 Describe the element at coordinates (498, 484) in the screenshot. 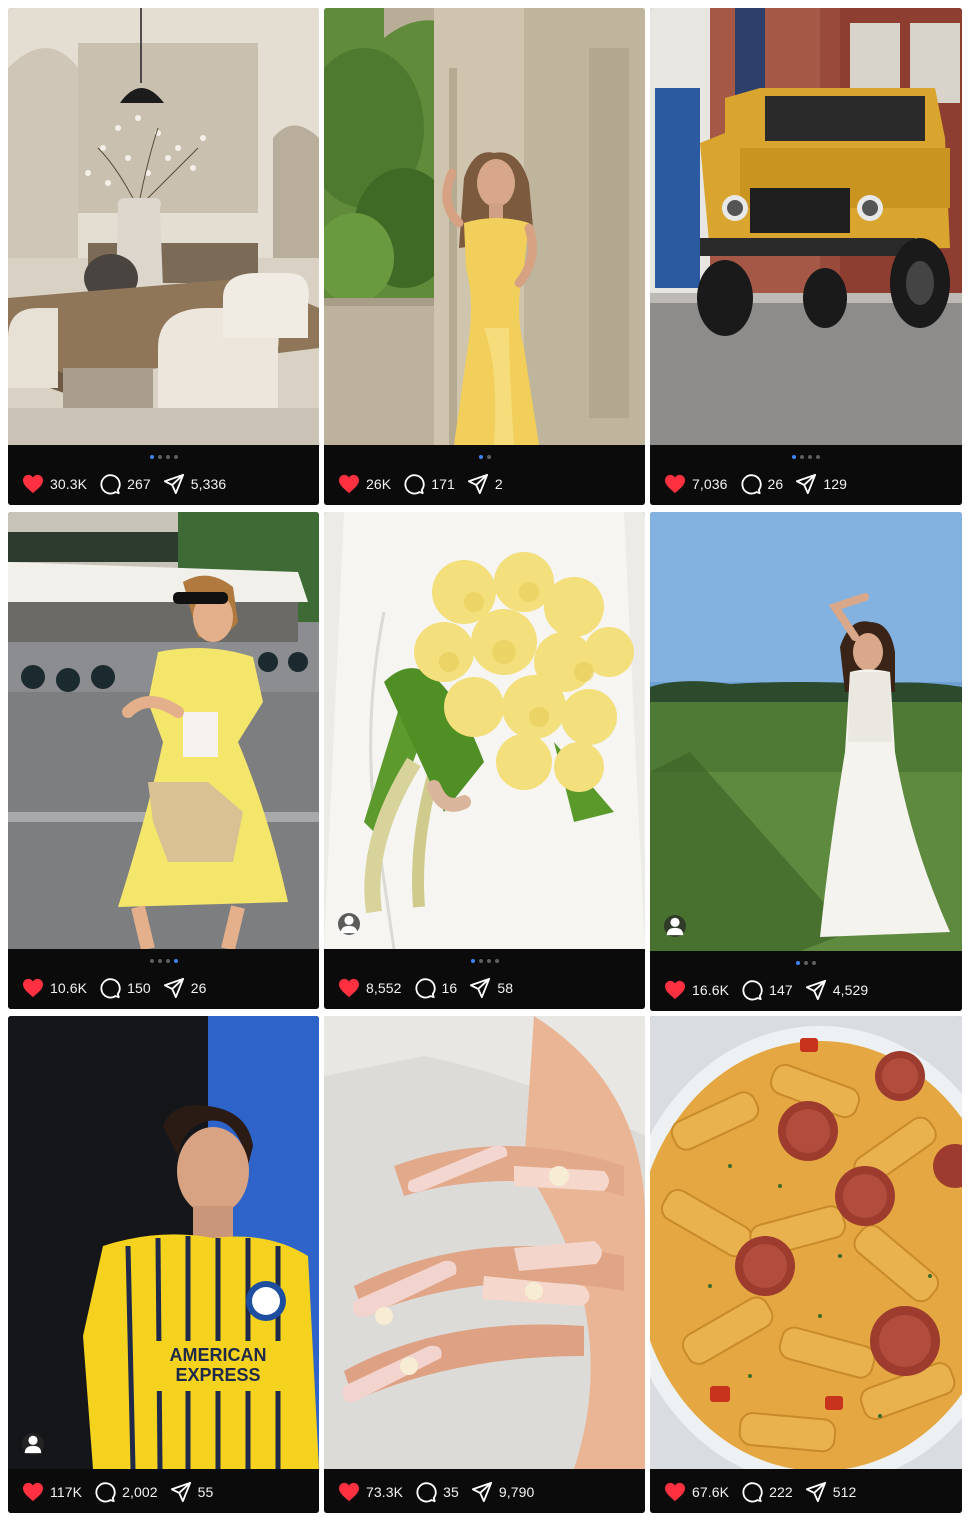

I see `share-count: 2` at that location.